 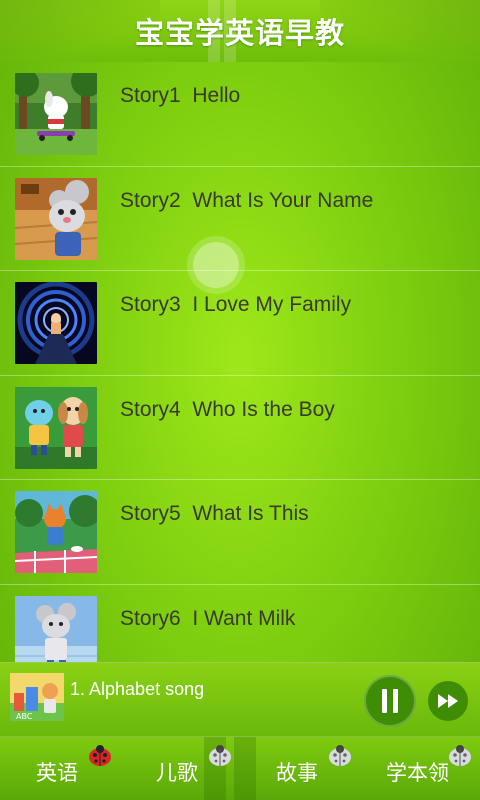 I want to click on now-playing-bar: ABC 1. Alphabet song, so click(x=240, y=699).